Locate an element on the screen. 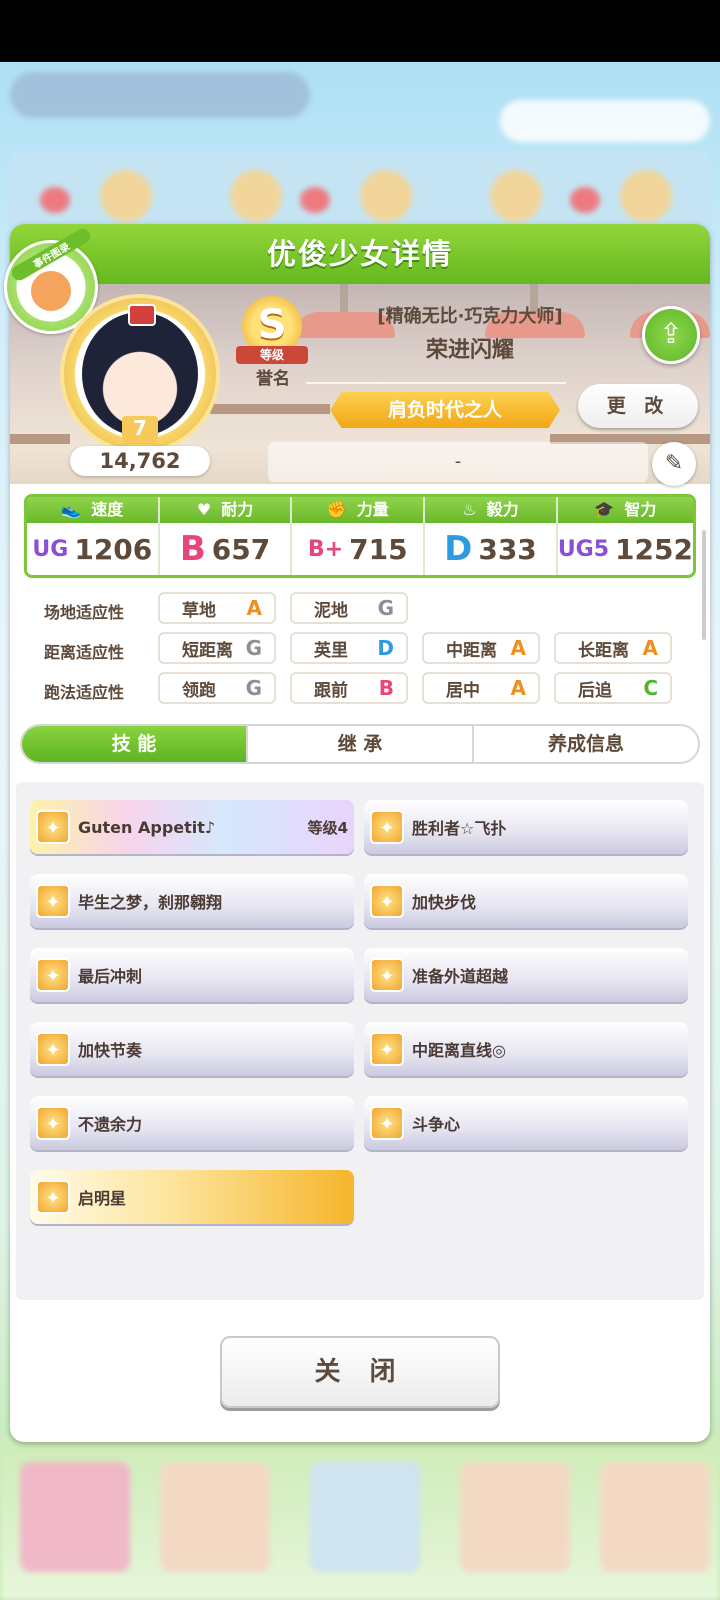  skill-item: ✦ Guten Appetit♪ 等级4 is located at coordinates (192, 827).